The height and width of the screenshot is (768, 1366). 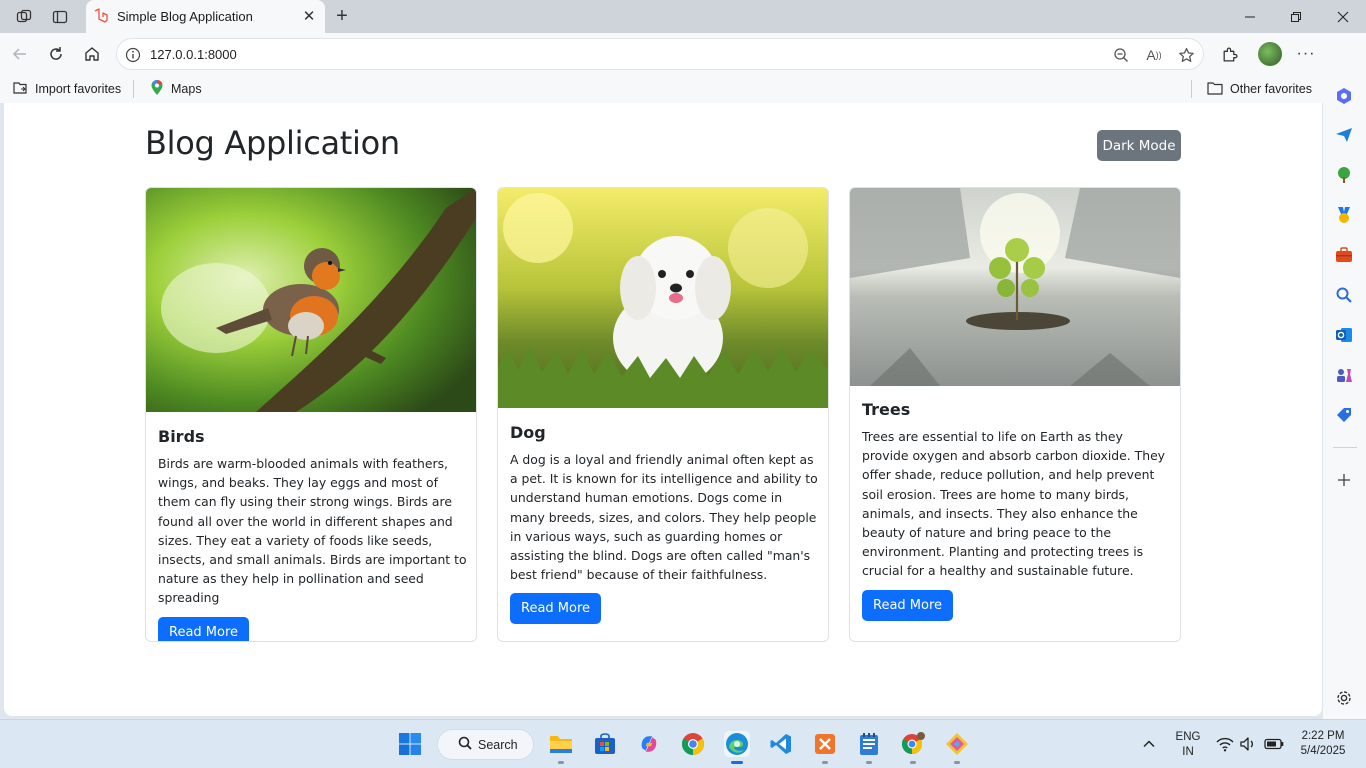 I want to click on close-window-icon, so click(x=1343, y=17).